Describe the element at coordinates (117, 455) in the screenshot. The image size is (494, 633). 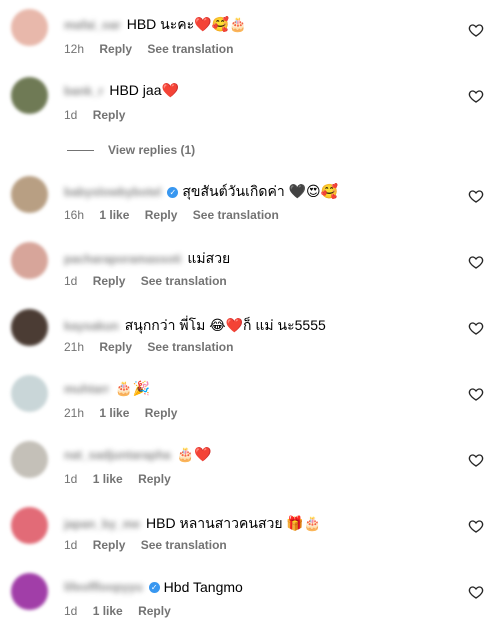
I see `username: nat_sadjuntarapha` at that location.